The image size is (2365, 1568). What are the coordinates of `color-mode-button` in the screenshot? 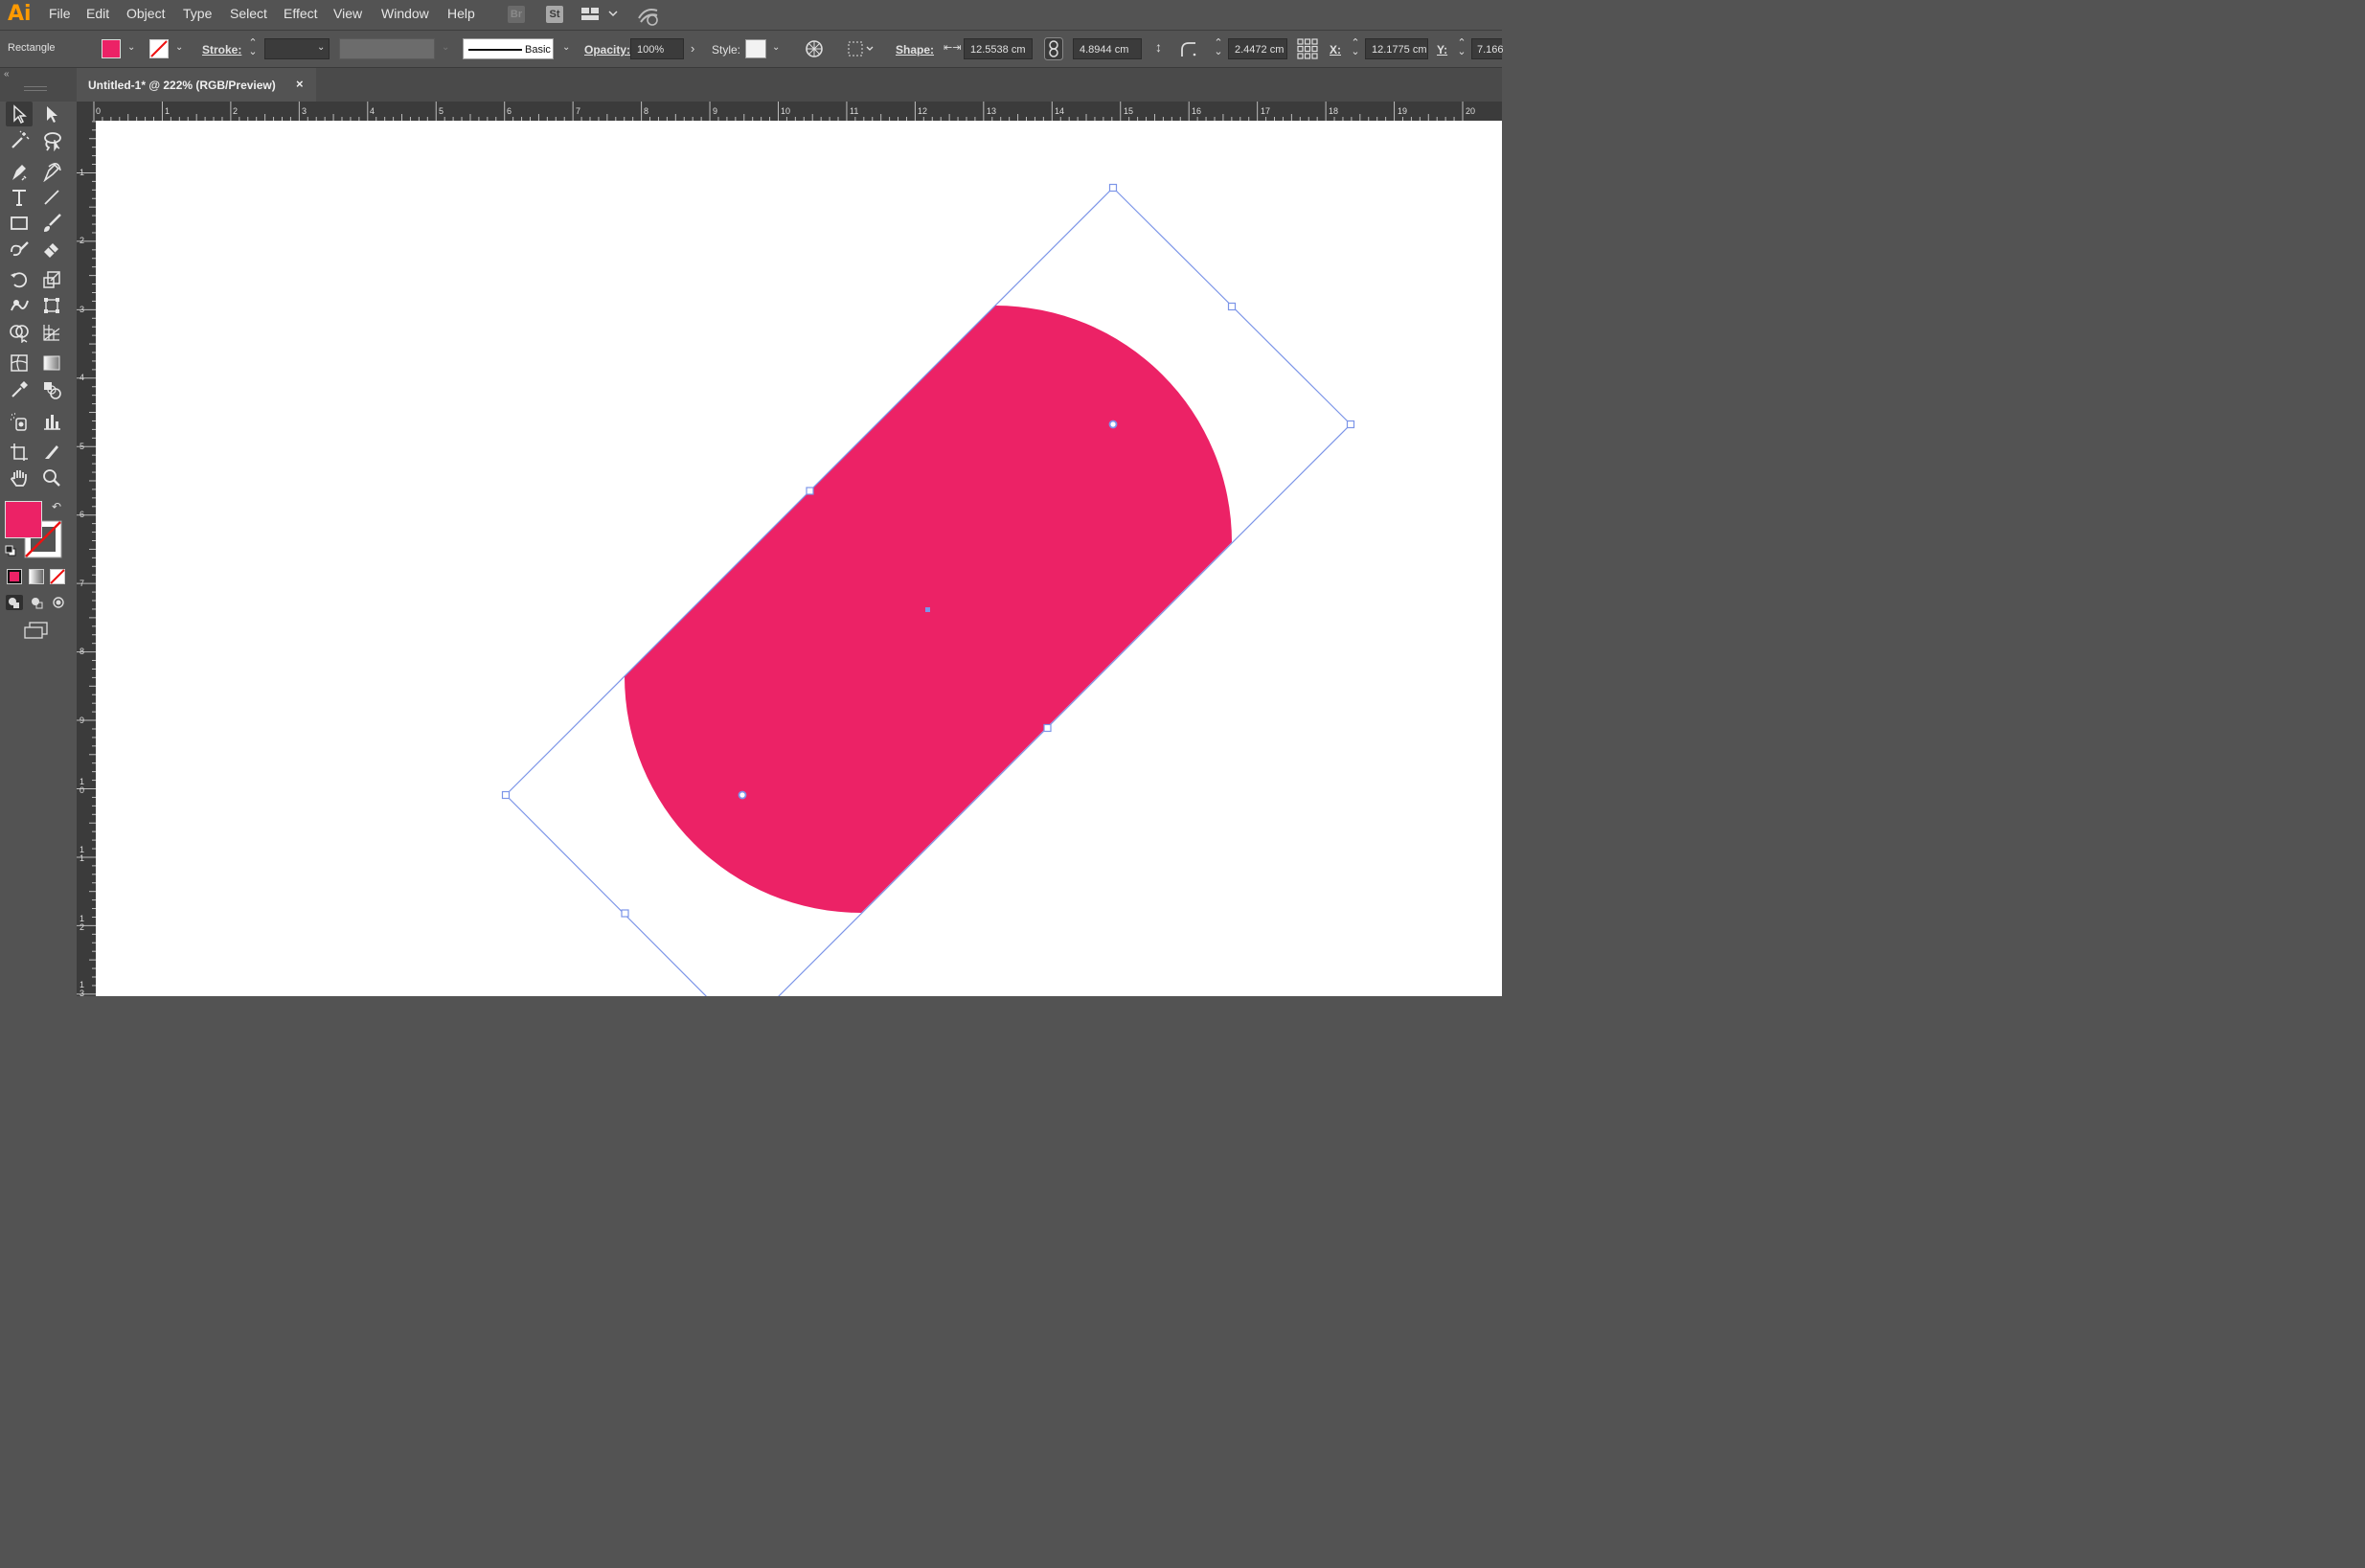 It's located at (14, 576).